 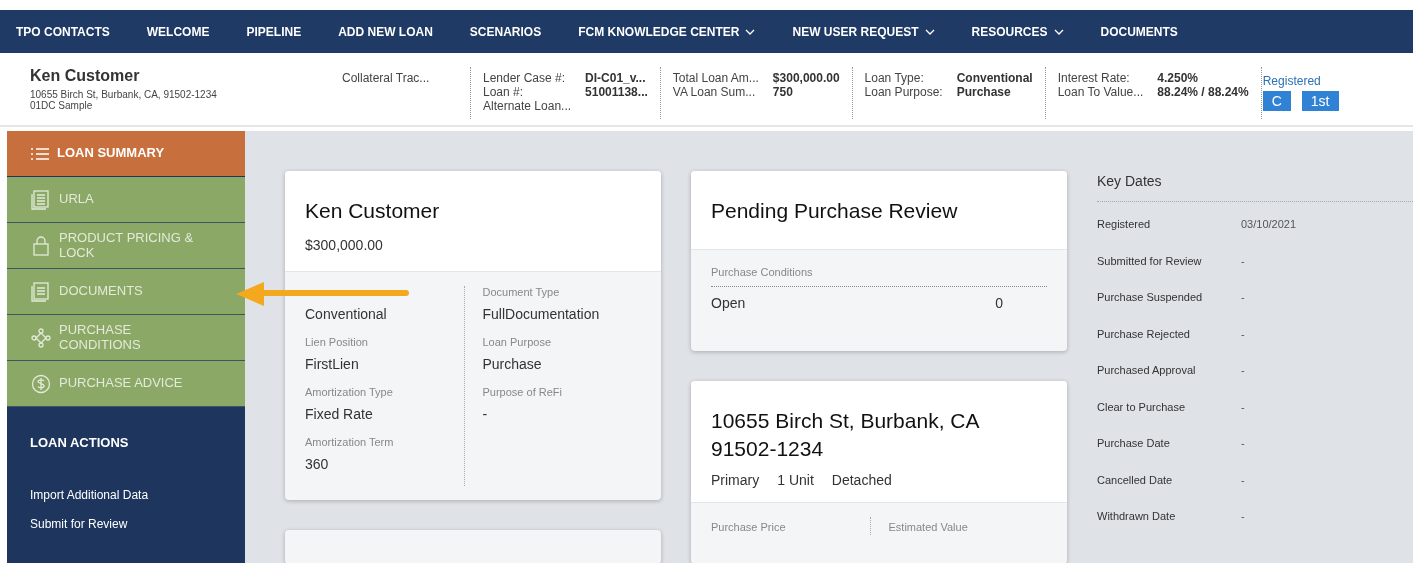 I want to click on field-label: Purpose of ReFi, so click(x=522, y=393).